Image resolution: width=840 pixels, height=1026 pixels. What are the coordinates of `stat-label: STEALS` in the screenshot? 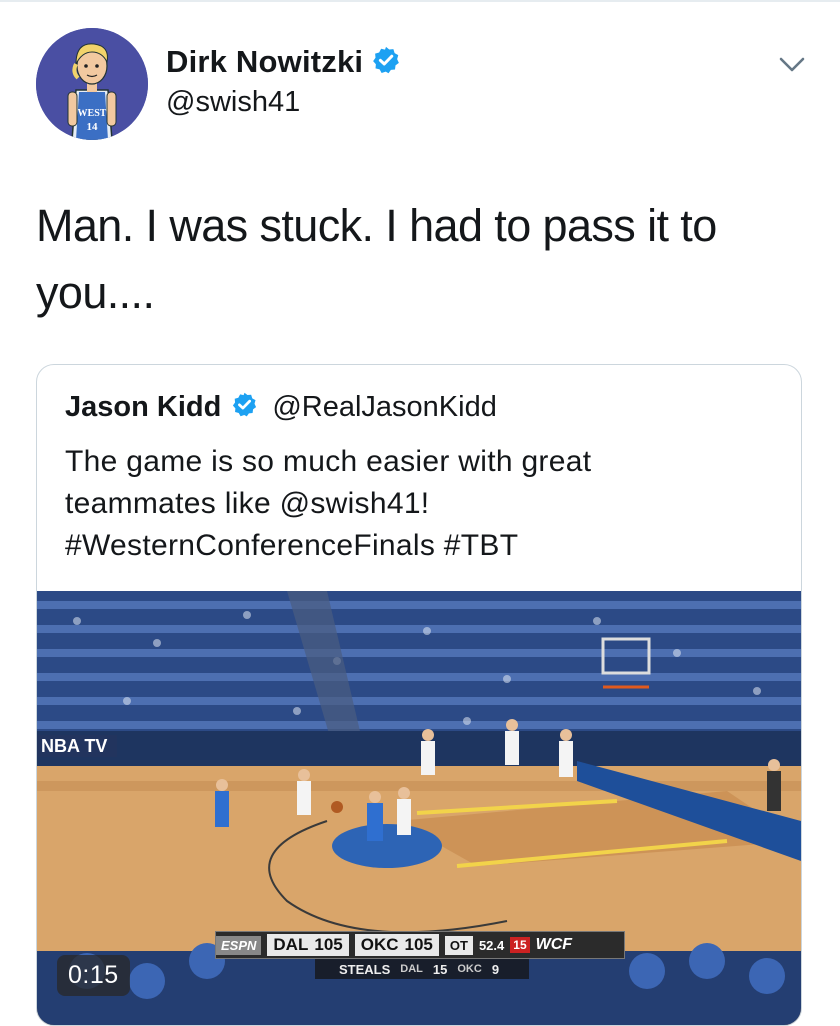 It's located at (365, 969).